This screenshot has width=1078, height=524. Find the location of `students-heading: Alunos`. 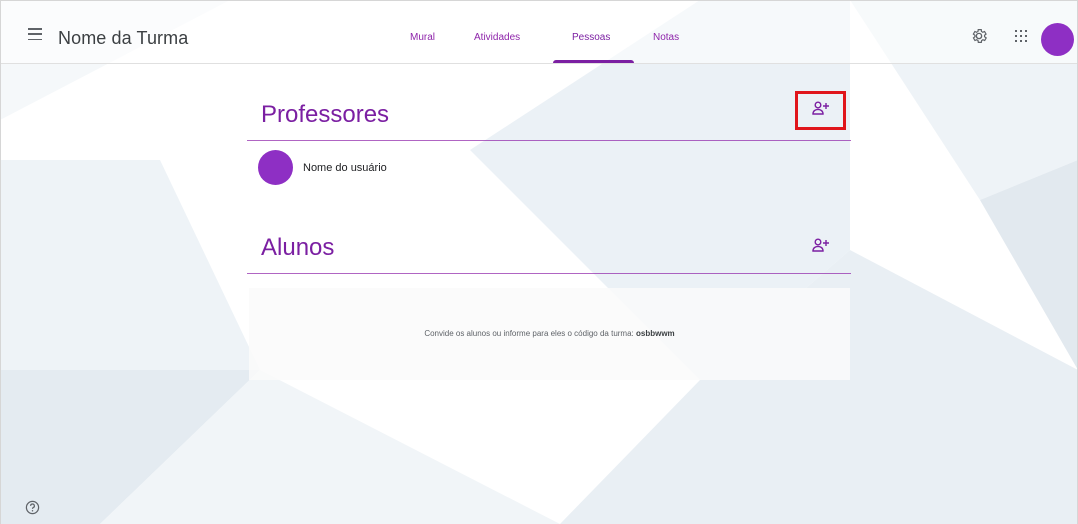

students-heading: Alunos is located at coordinates (298, 247).